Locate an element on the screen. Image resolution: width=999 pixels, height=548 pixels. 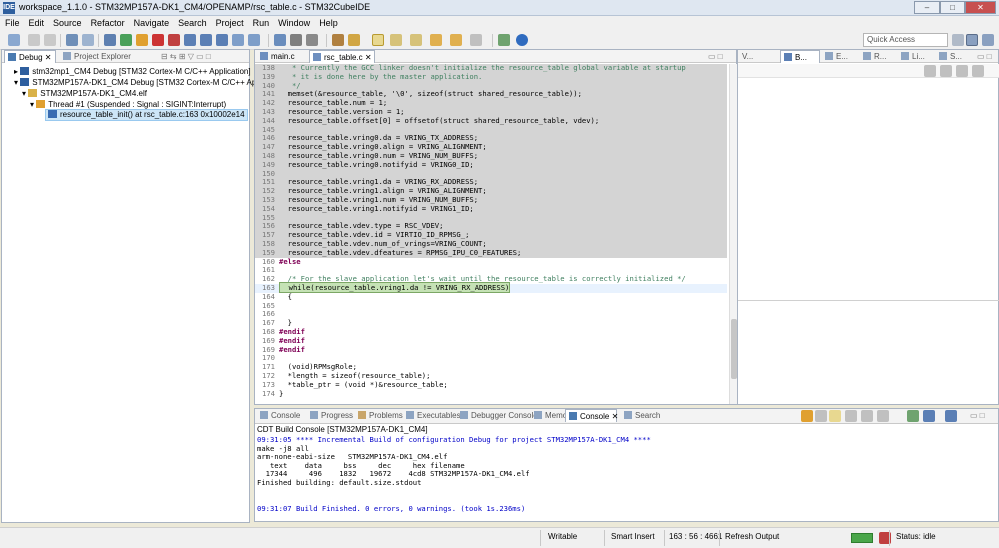
remove-all-icon is located at coordinates (946, 71).